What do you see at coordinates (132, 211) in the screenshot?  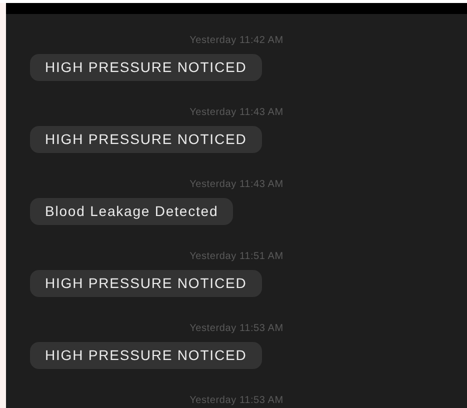 I see `message-bubble: Blood Leakage Detected` at bounding box center [132, 211].